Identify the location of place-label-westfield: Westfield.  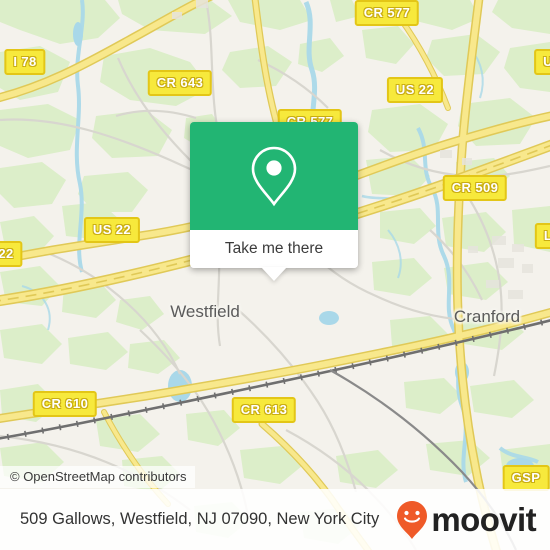
(205, 311).